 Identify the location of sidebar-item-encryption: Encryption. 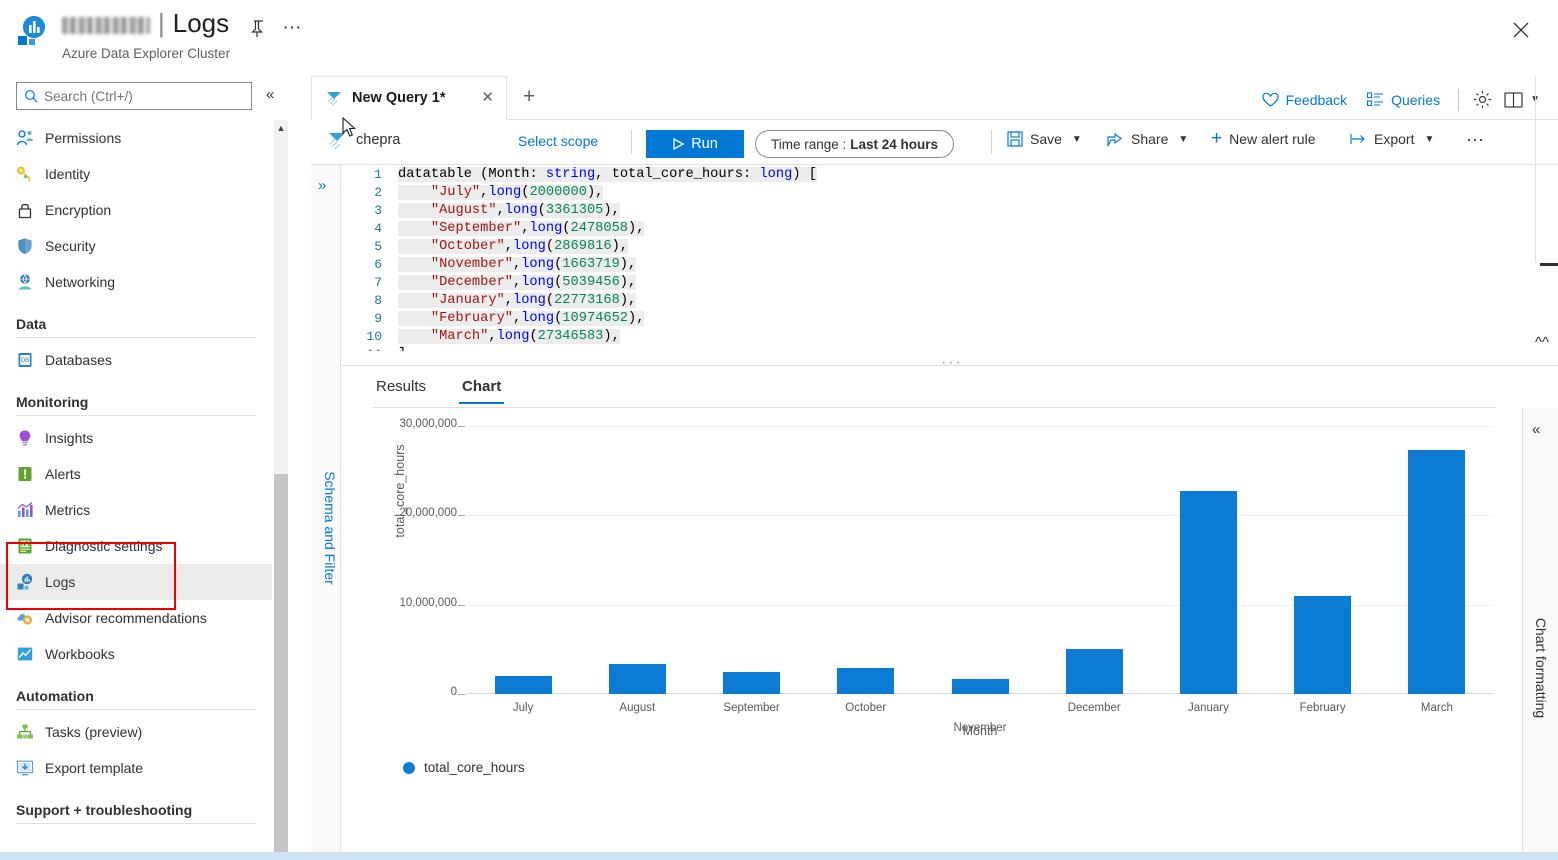
(136, 210).